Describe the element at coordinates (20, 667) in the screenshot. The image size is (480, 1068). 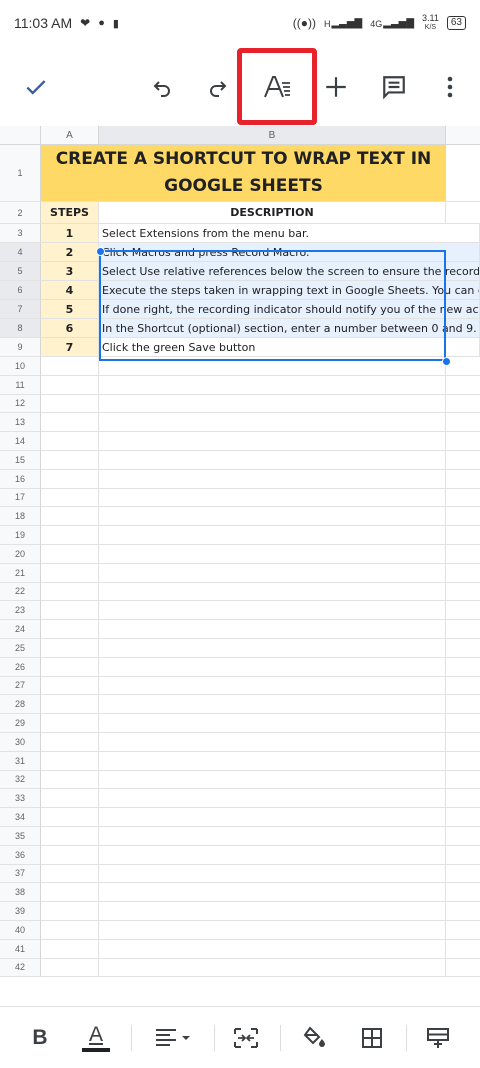
I see `row-header-26: 26` at that location.